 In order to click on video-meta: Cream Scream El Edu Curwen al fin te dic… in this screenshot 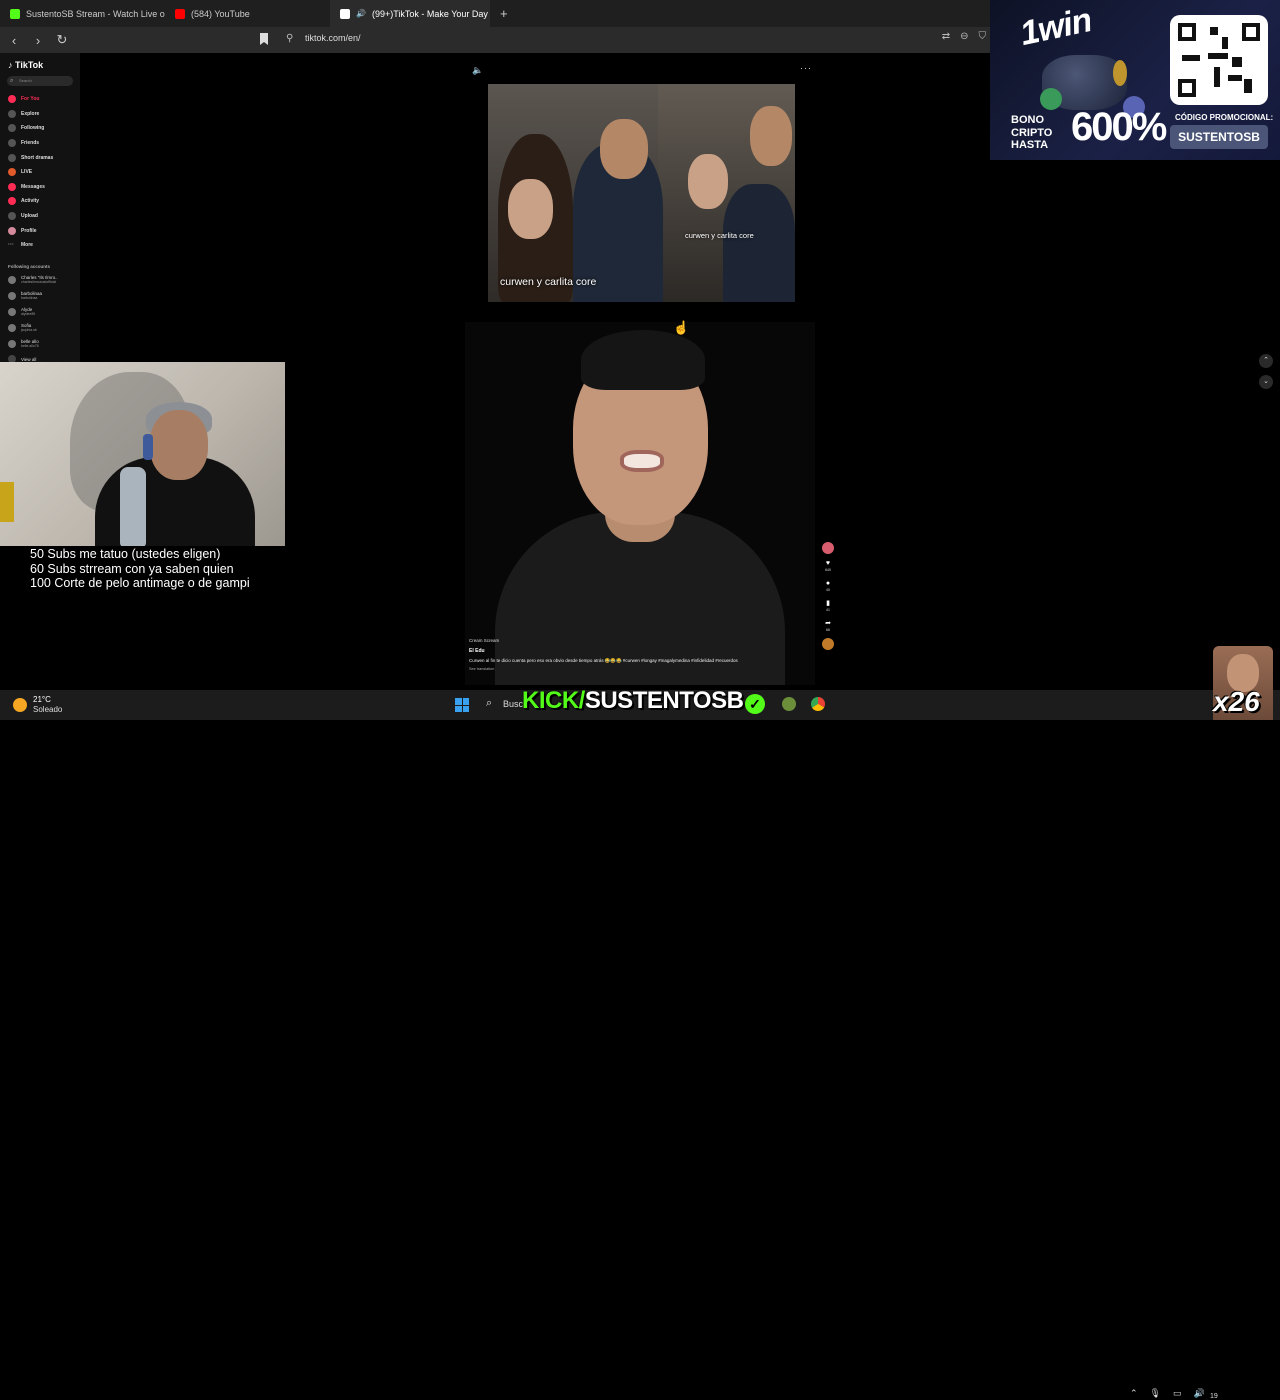, I will do `click(619, 654)`.